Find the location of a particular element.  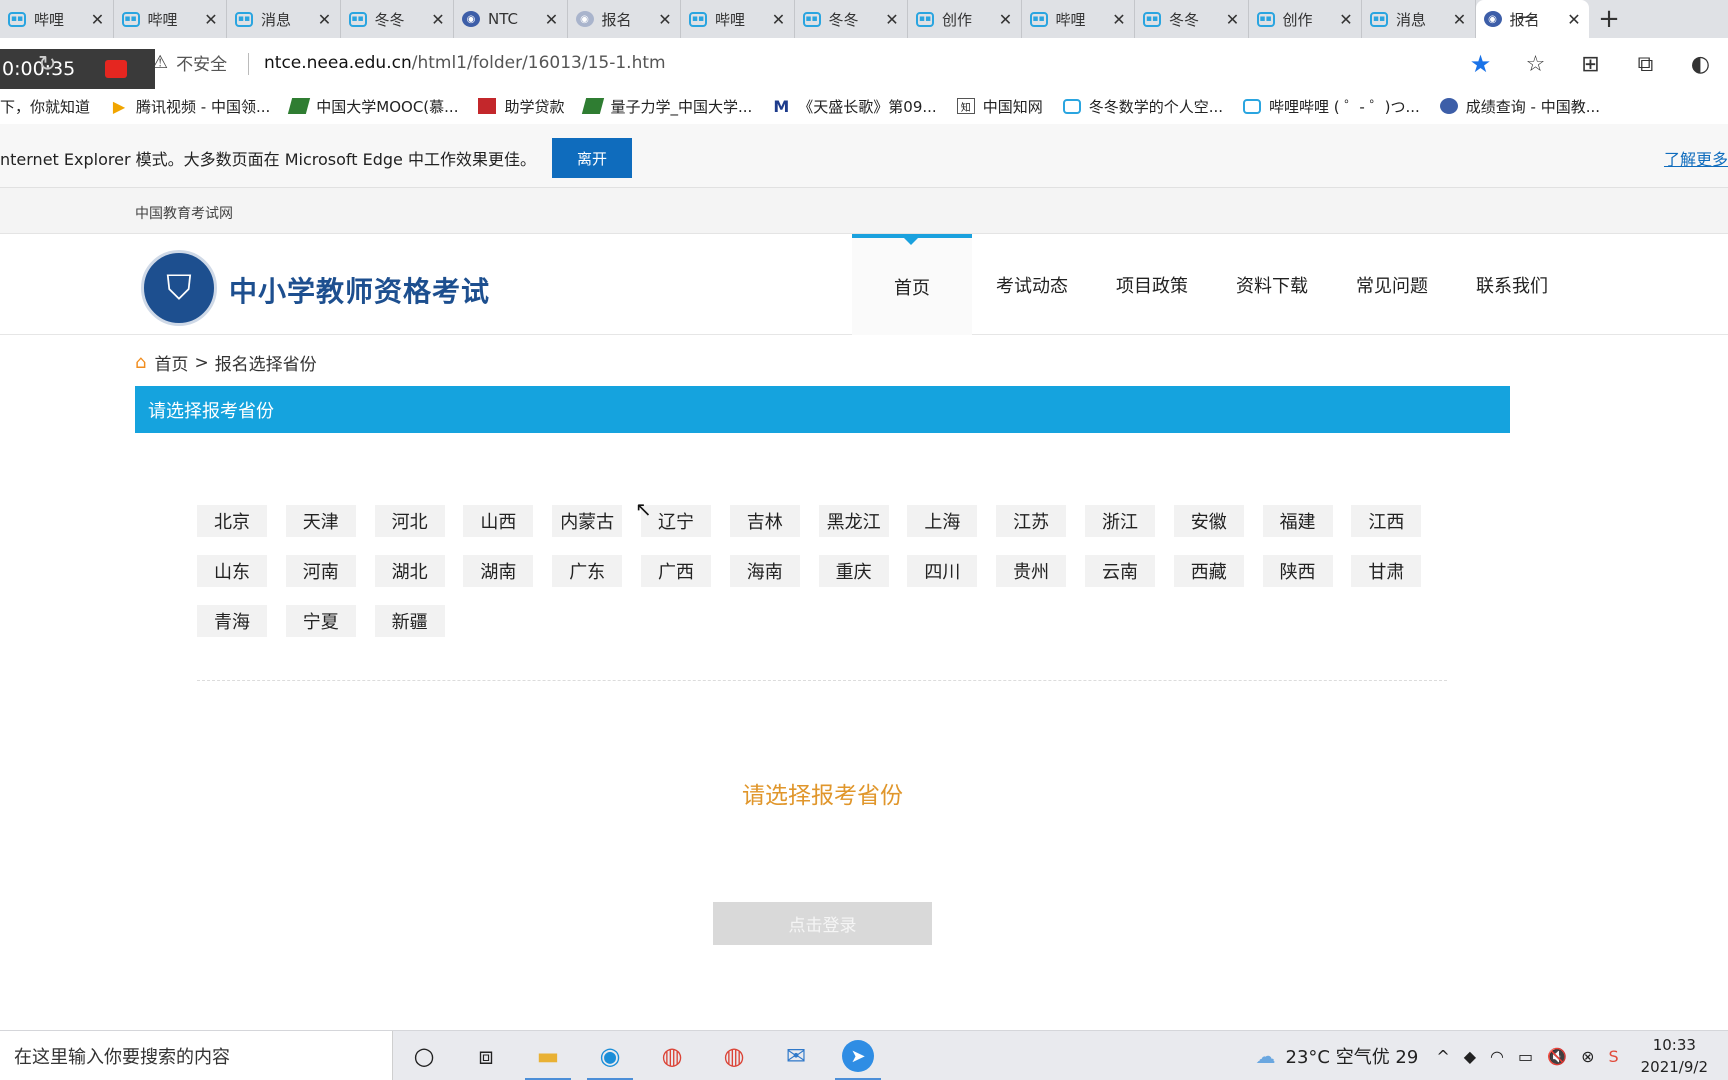

province-button: 安徽 is located at coordinates (1208, 521).